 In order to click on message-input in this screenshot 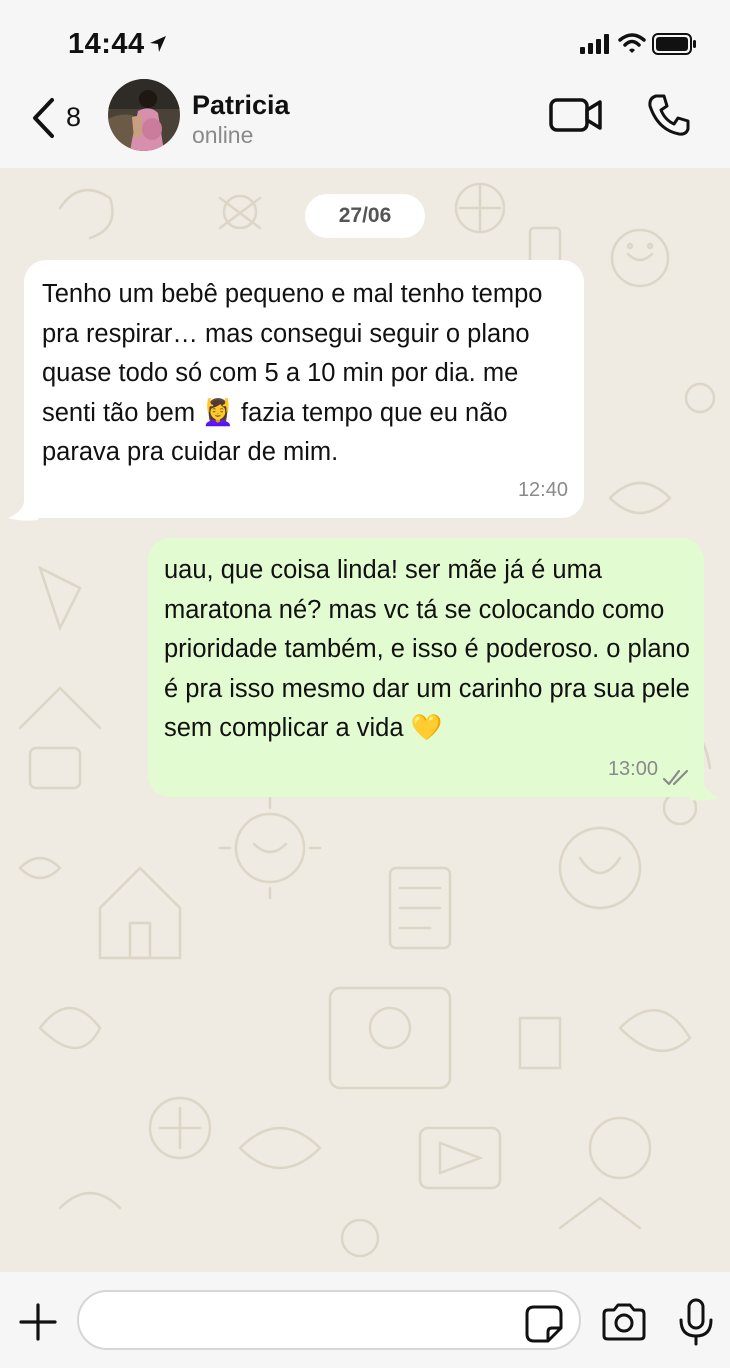, I will do `click(329, 1320)`.